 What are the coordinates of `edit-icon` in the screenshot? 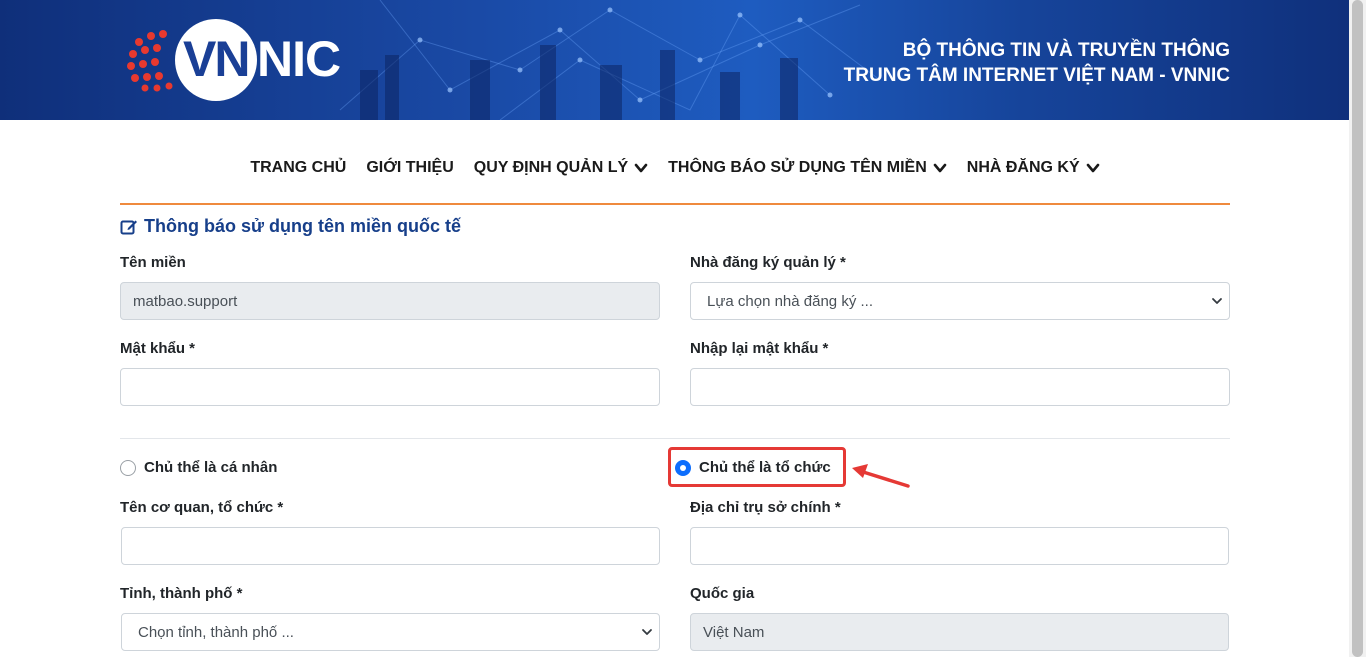 It's located at (128, 227).